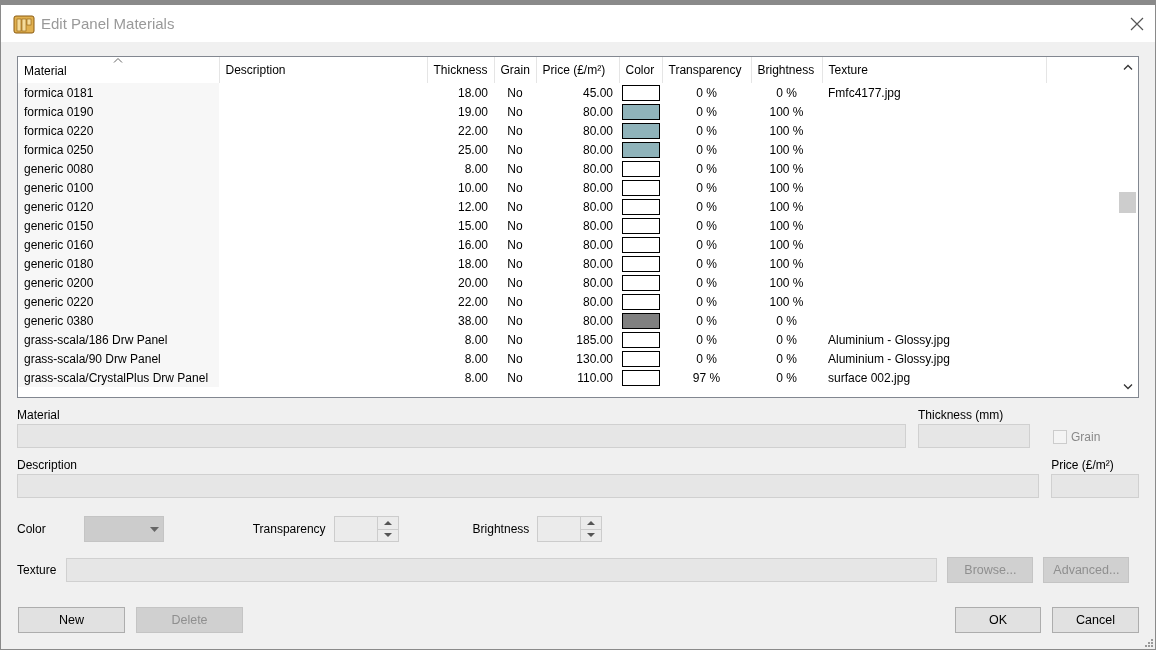 The height and width of the screenshot is (650, 1156). What do you see at coordinates (597, 92) in the screenshot?
I see `table-cell: 45.00` at bounding box center [597, 92].